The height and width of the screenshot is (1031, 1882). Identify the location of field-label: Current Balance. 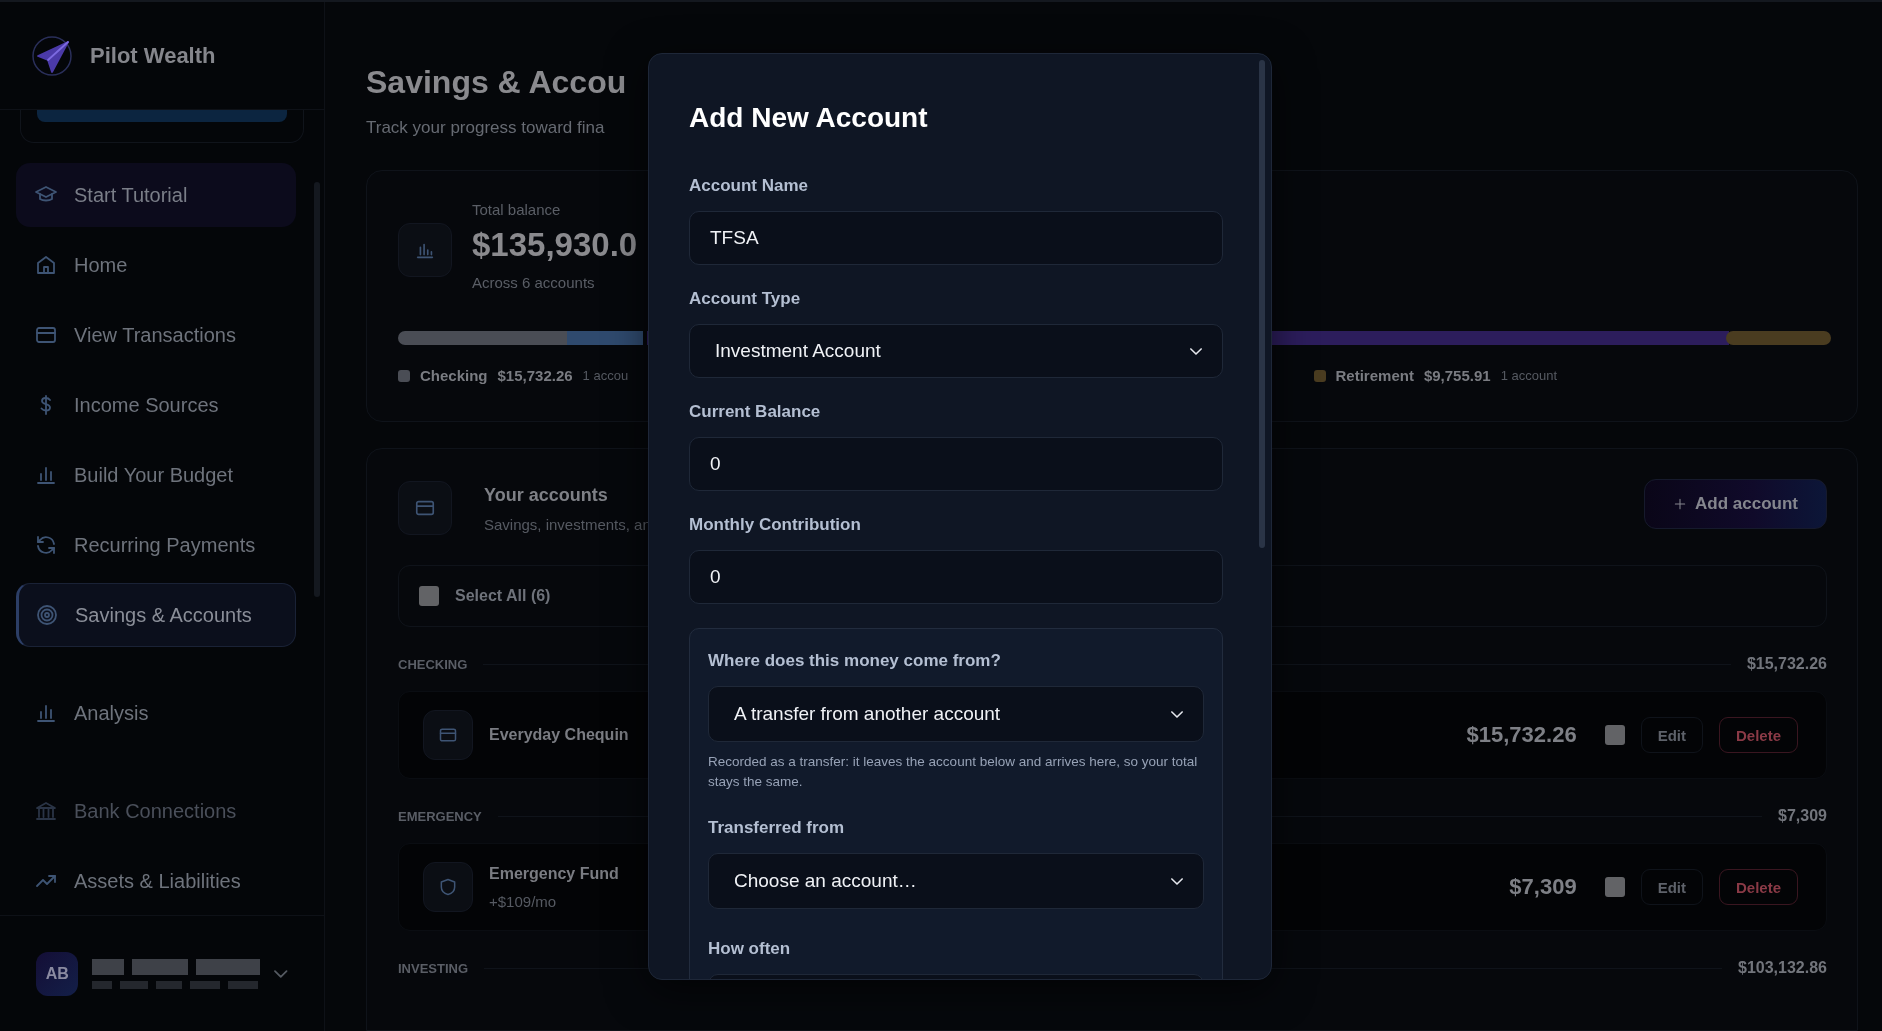
(755, 412).